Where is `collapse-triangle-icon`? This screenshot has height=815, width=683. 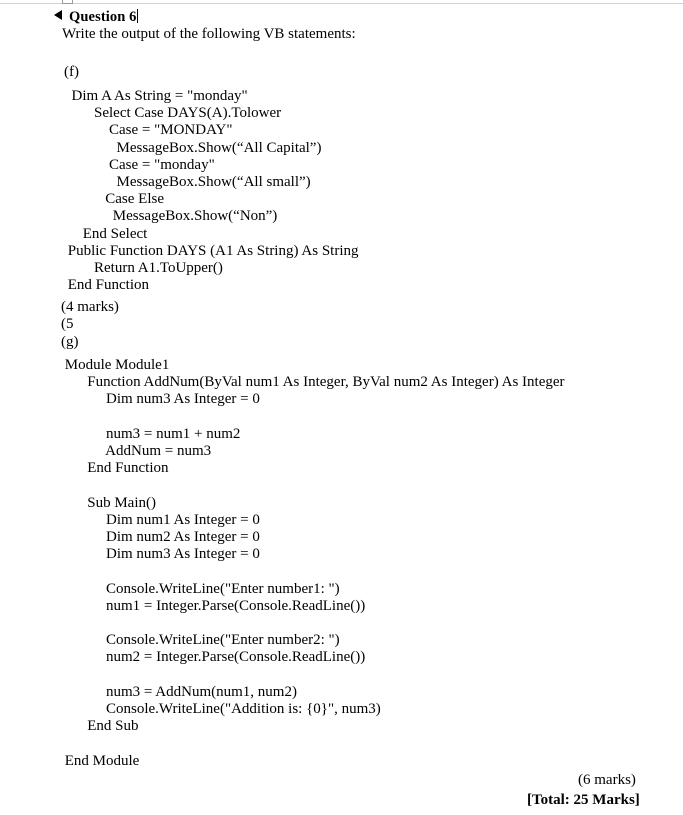
collapse-triangle-icon is located at coordinates (58, 15).